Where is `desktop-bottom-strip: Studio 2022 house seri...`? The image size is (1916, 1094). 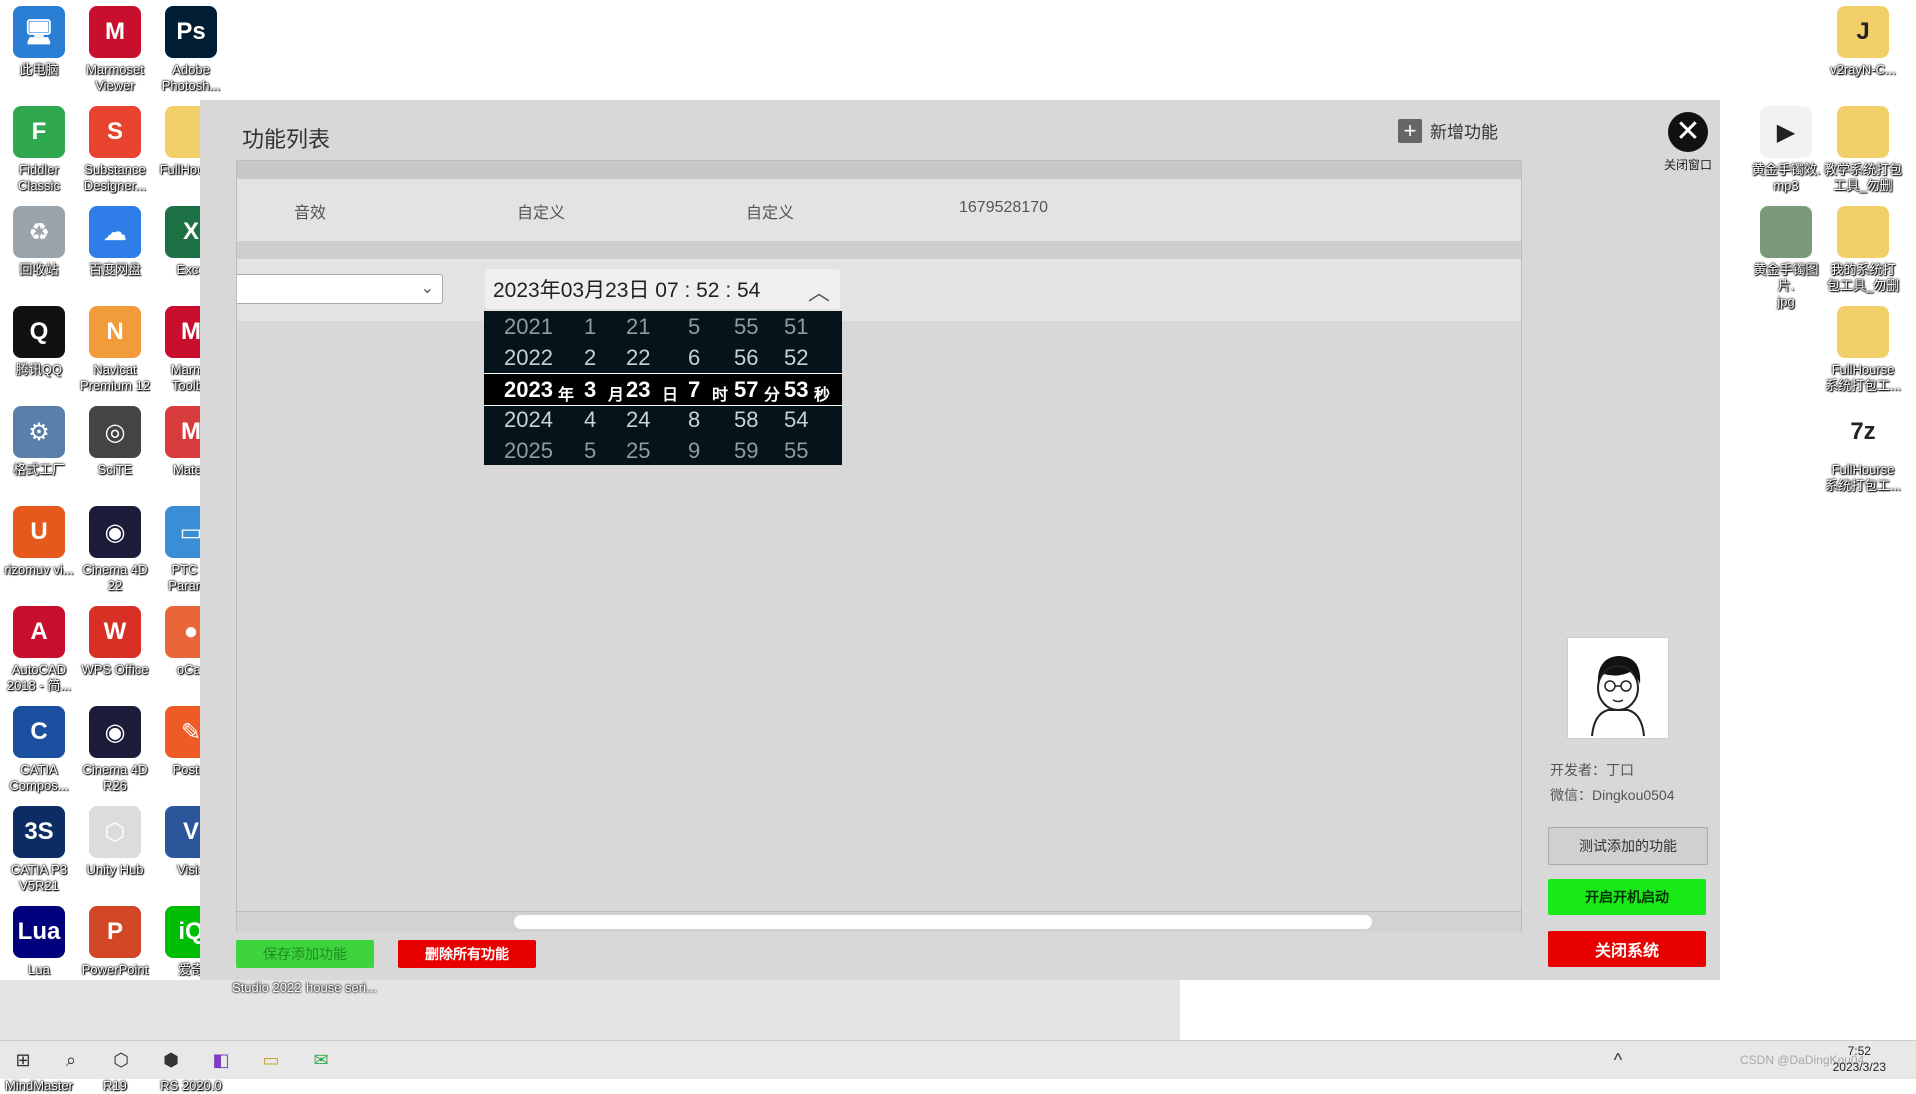 desktop-bottom-strip: Studio 2022 house seri... is located at coordinates (590, 1010).